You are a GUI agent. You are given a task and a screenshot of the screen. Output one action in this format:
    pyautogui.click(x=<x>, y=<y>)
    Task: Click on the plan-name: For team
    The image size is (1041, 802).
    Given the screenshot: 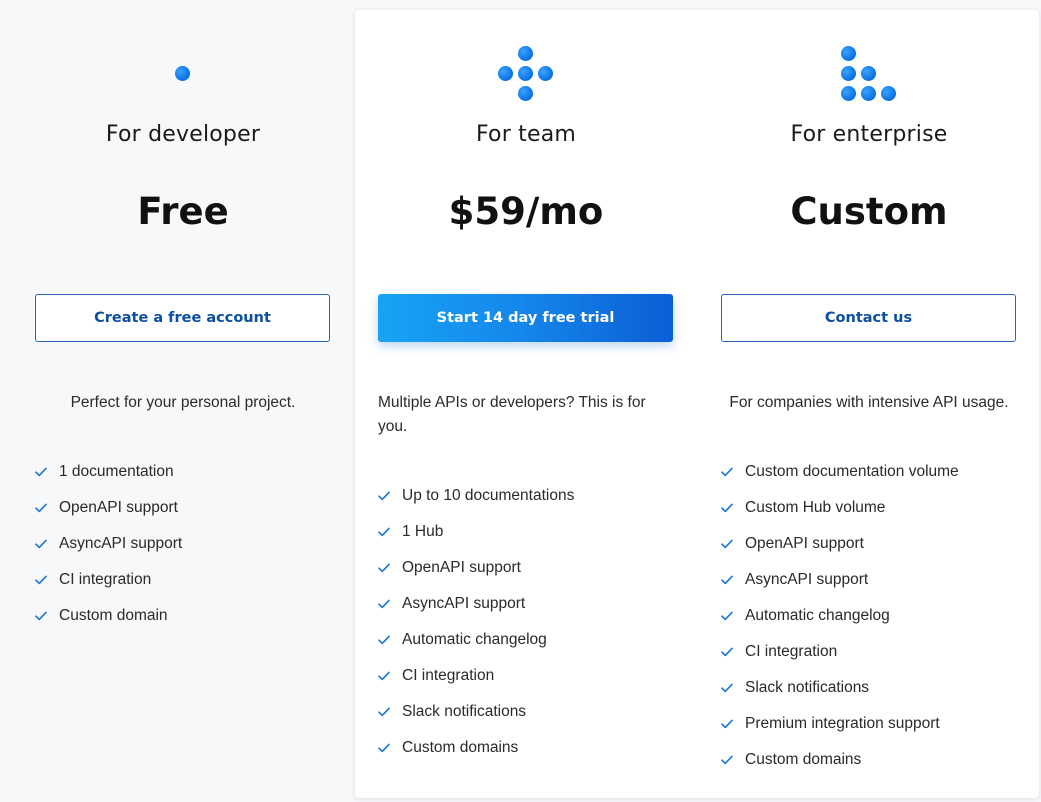 What is the action you would take?
    pyautogui.click(x=526, y=134)
    